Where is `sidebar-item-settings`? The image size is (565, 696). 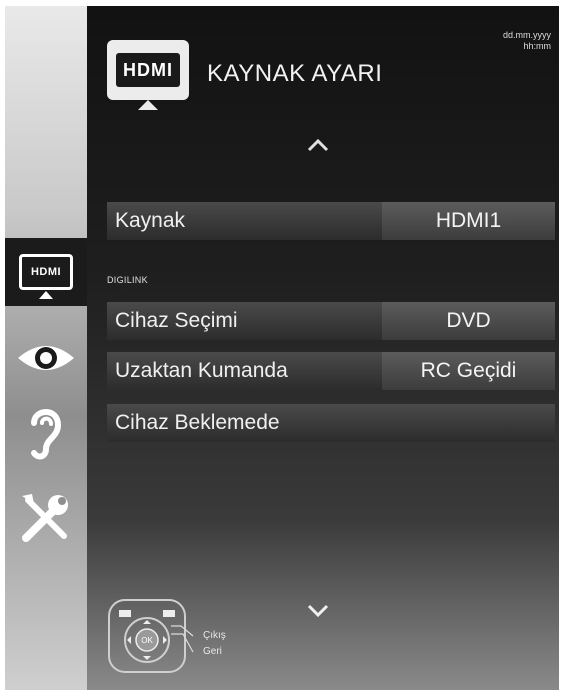 sidebar-item-settings is located at coordinates (46, 518).